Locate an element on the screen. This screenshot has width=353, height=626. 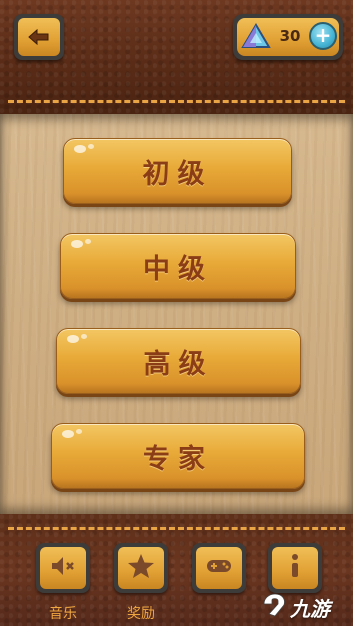
music-button is located at coordinates (63, 568).